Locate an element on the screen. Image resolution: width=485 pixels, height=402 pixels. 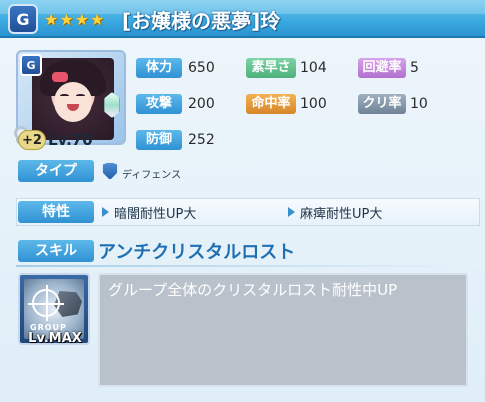
character-name: [お嬢様の悪夢]玲 is located at coordinates (201, 21).